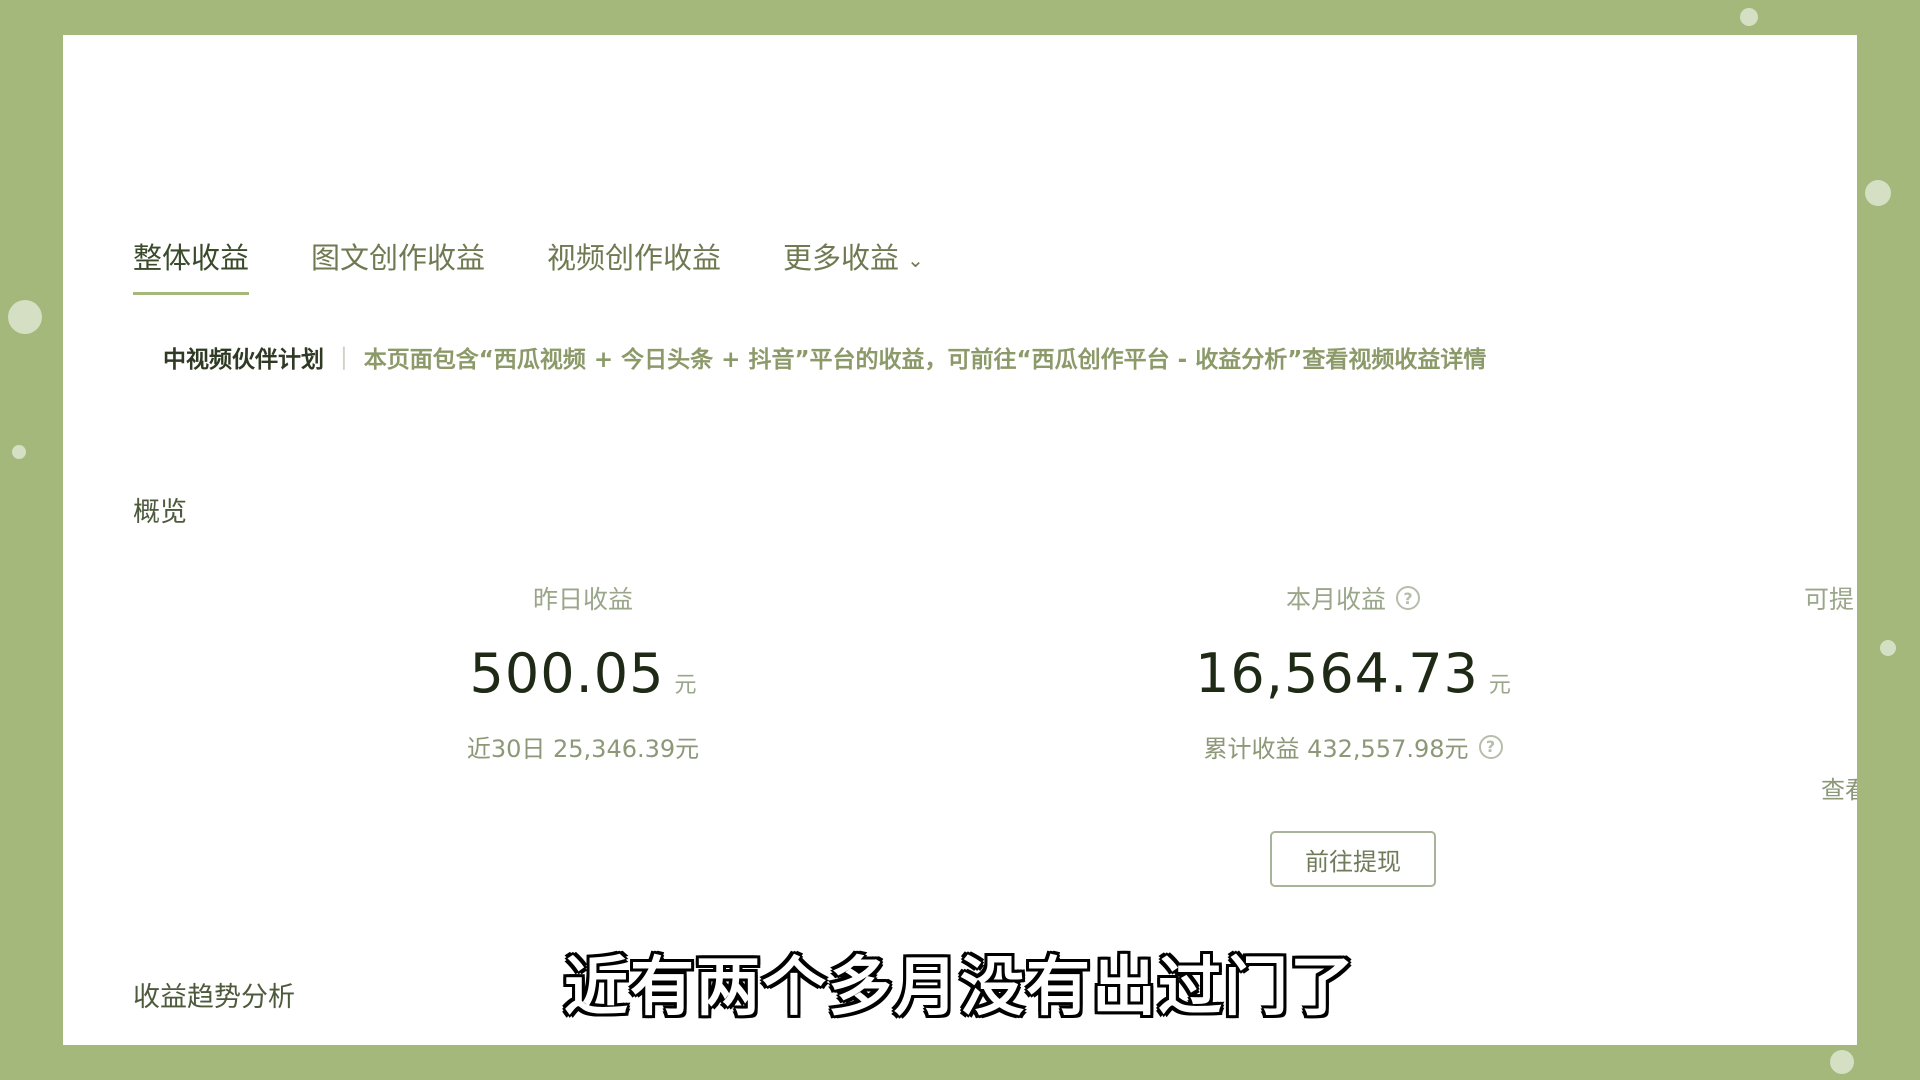 The height and width of the screenshot is (1080, 1920). I want to click on video-subtitle: 近有两个多月没有出过门了, so click(960, 988).